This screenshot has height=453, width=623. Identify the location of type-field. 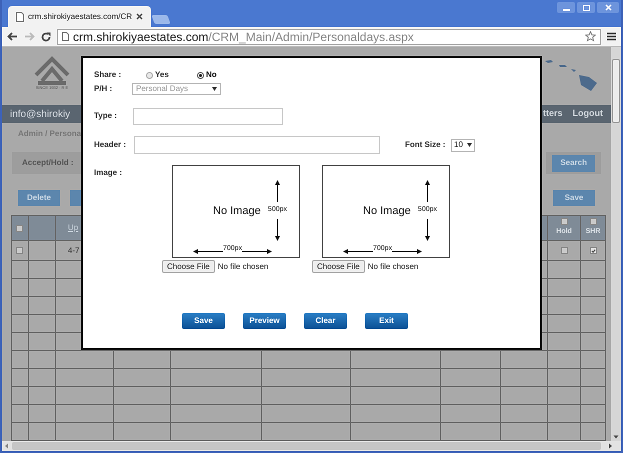
(208, 116).